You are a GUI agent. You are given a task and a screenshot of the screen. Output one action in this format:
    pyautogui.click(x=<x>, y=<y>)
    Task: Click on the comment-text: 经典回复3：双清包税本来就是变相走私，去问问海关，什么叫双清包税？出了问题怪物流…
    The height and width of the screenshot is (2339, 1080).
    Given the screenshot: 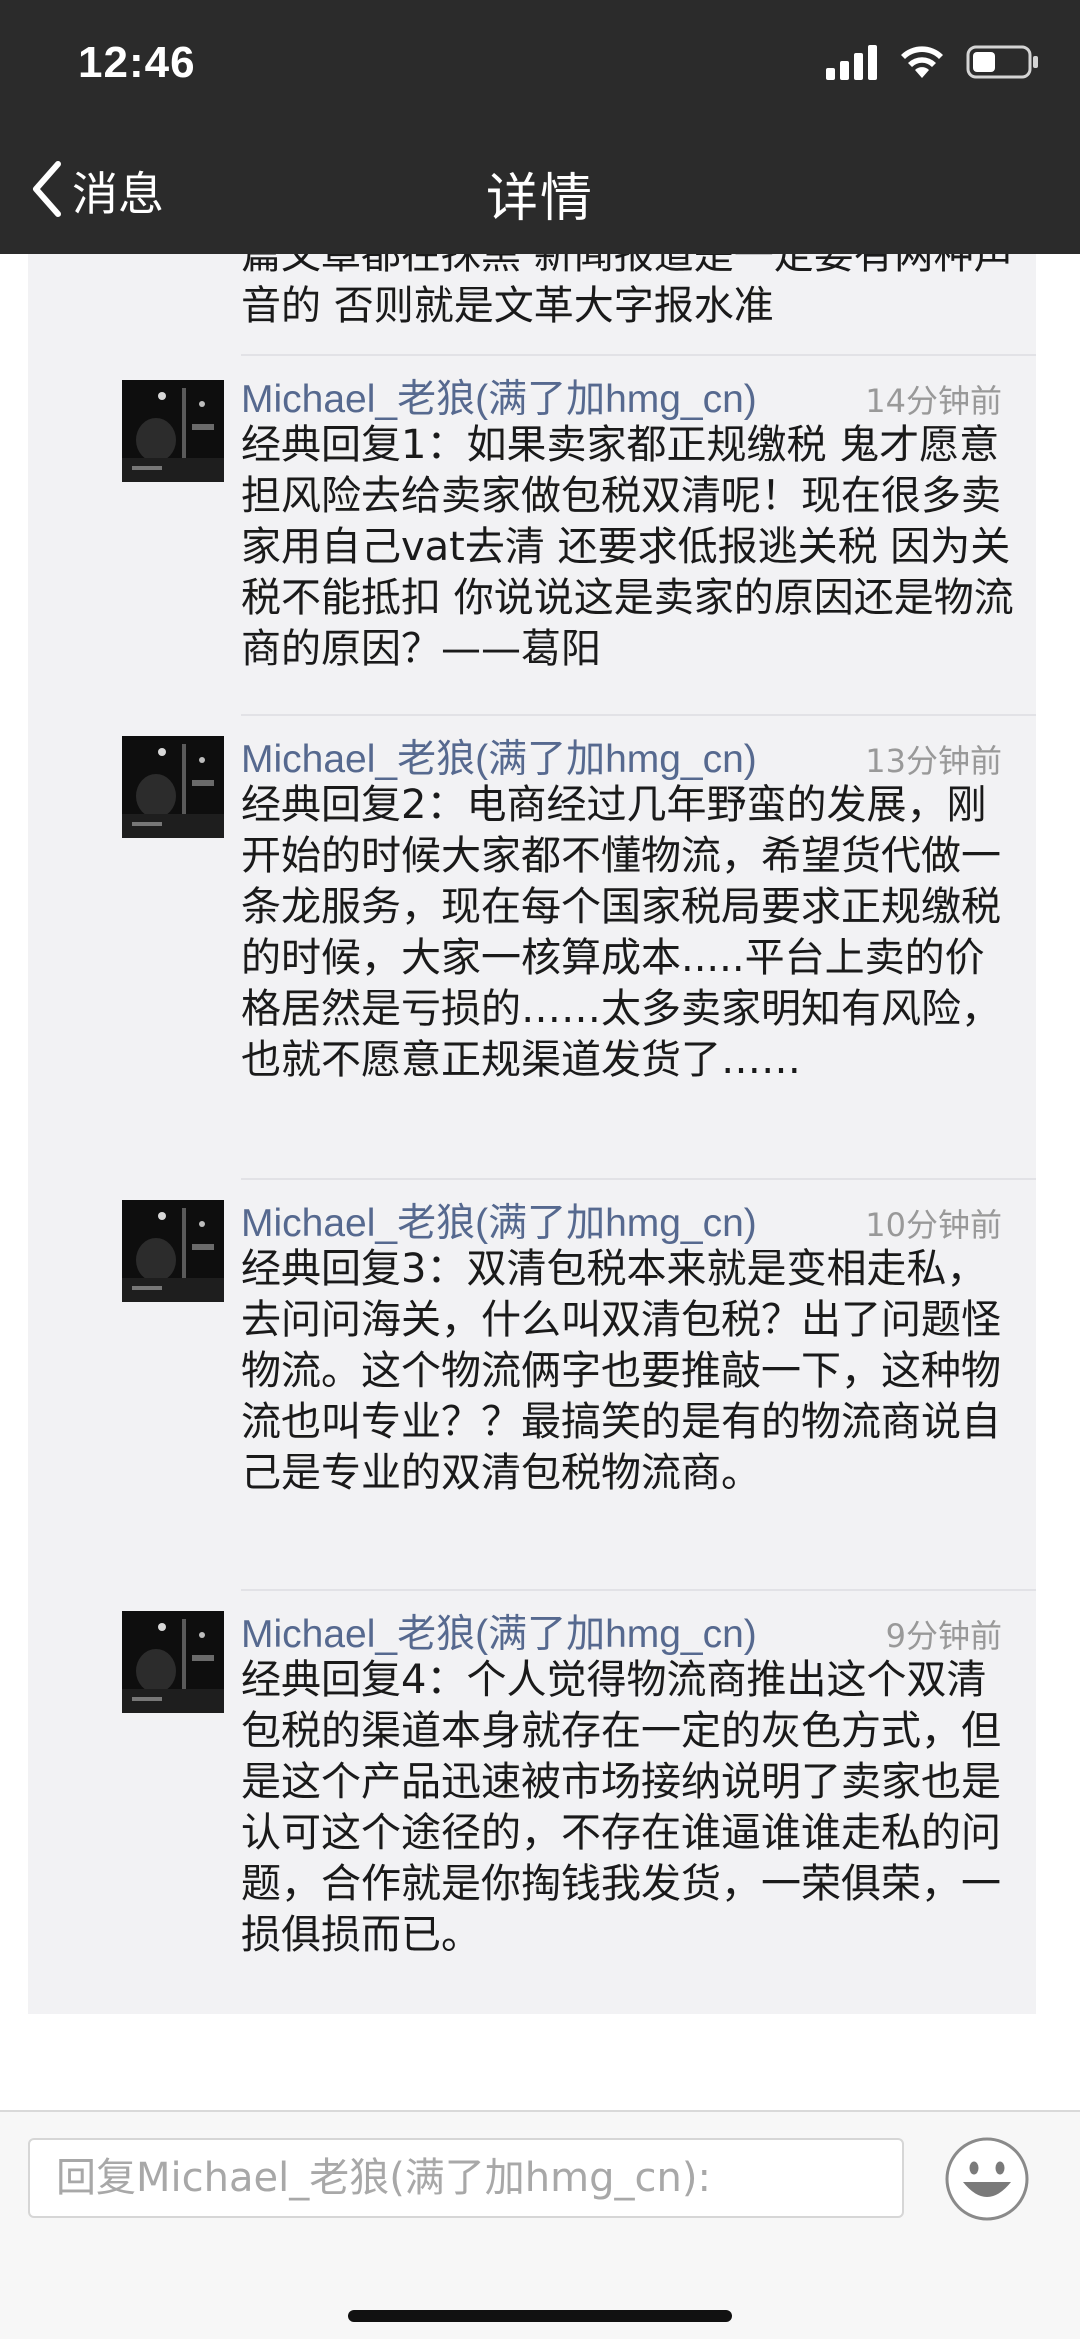 What is the action you would take?
    pyautogui.click(x=621, y=1371)
    